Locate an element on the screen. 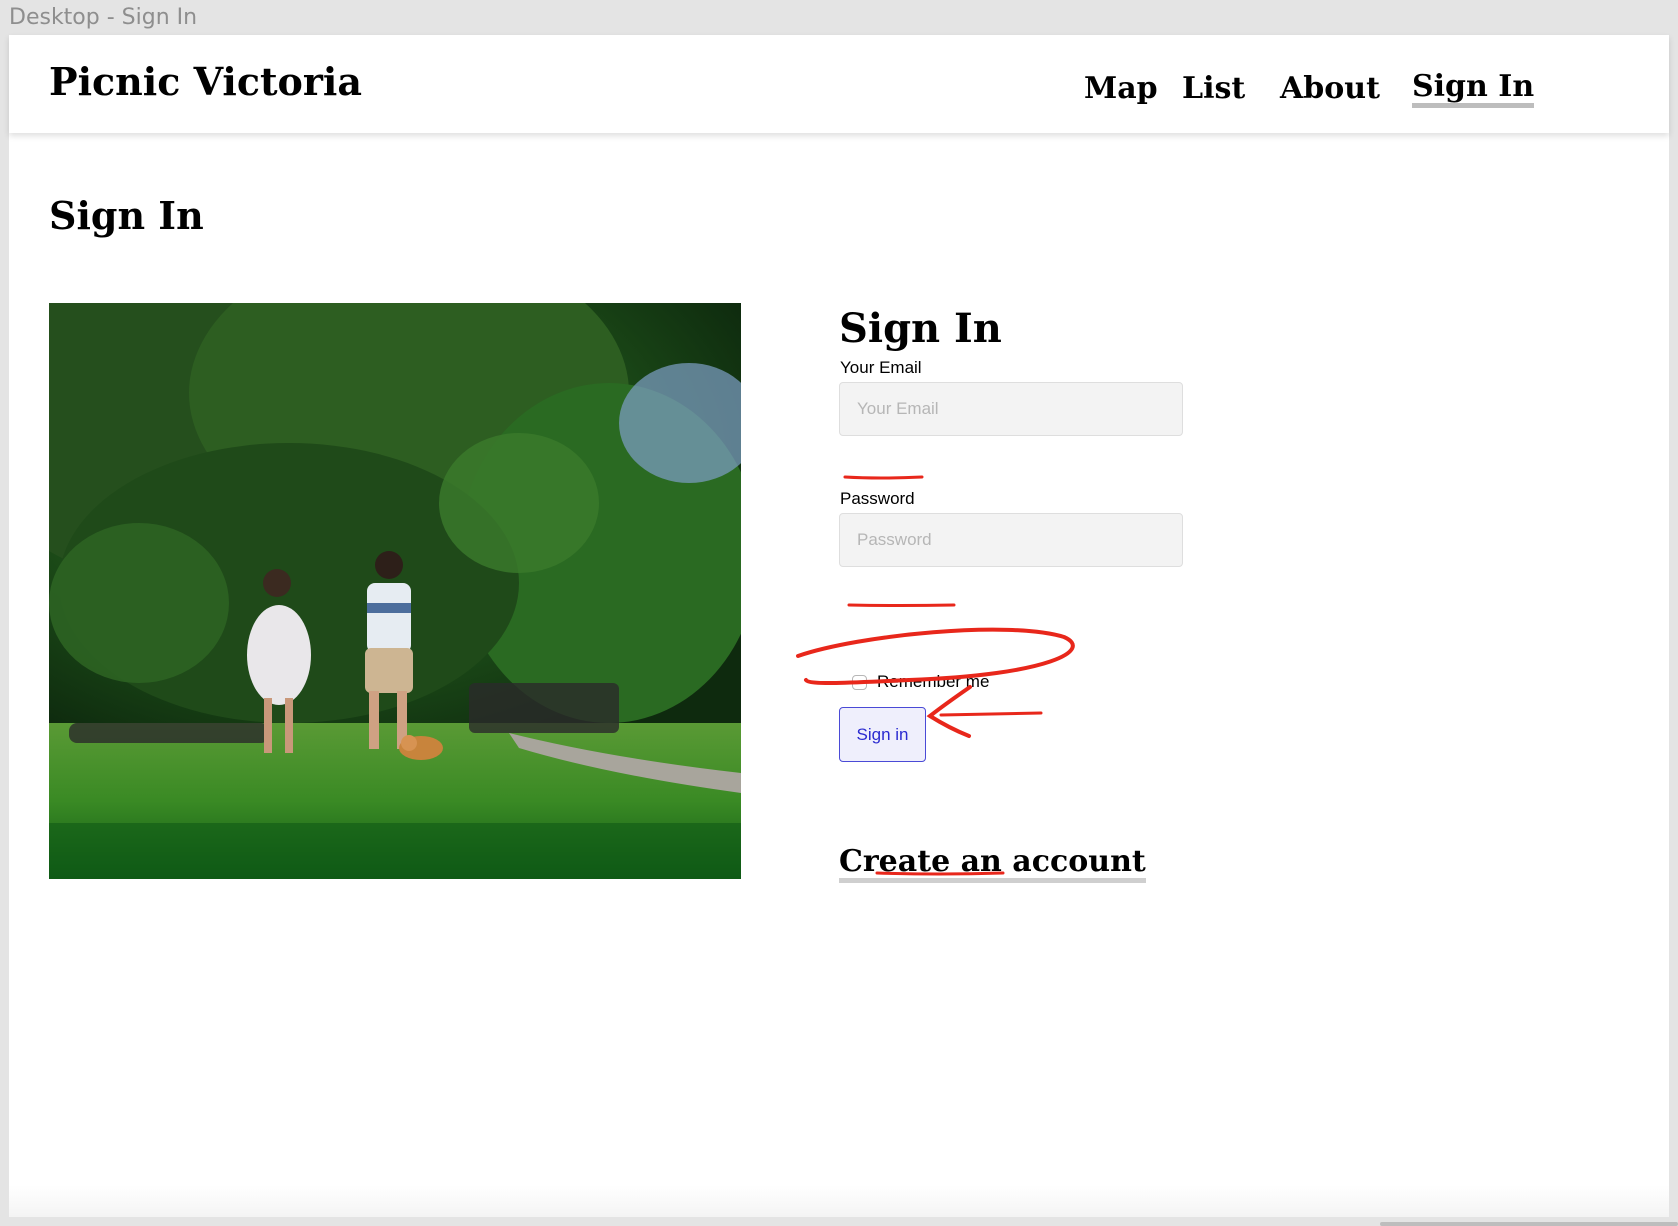 This screenshot has height=1226, width=1678. arrow-head-annotation is located at coordinates (949, 711).